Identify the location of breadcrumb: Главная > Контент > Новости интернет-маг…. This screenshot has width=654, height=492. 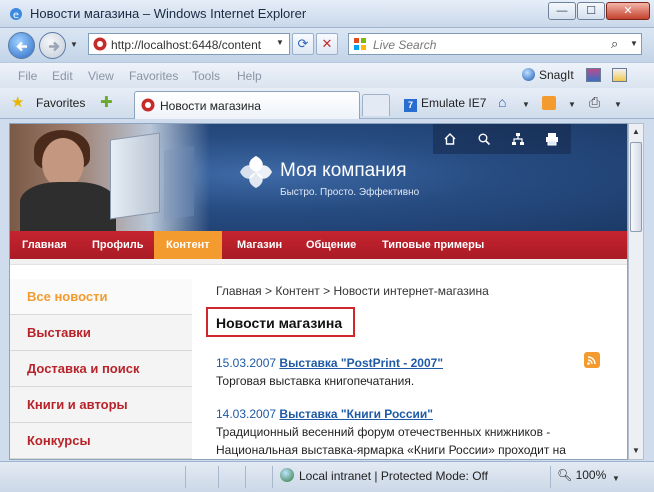
(352, 291).